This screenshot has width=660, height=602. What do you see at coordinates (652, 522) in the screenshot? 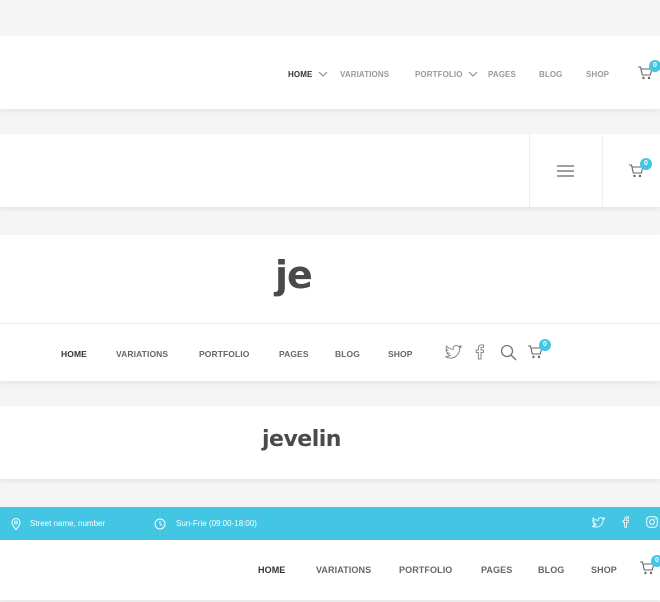
I see `instagram-icon` at bounding box center [652, 522].